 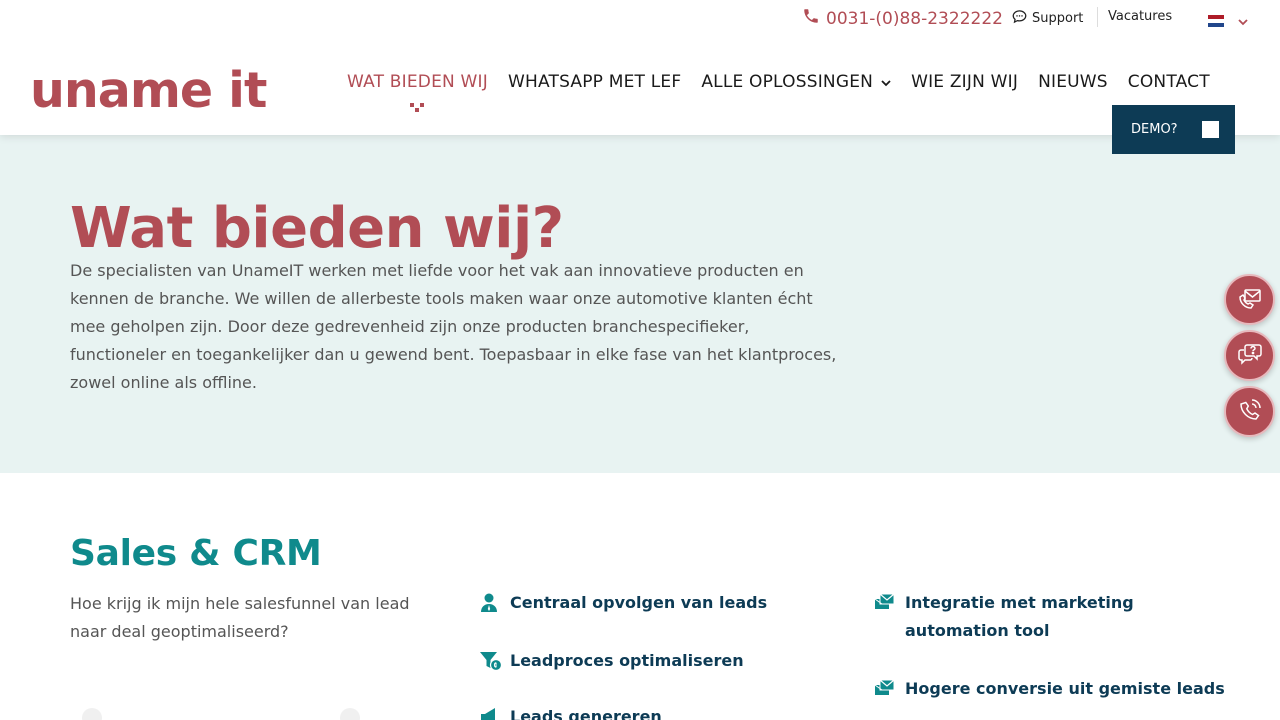 I want to click on support-link: Support, so click(x=1047, y=18).